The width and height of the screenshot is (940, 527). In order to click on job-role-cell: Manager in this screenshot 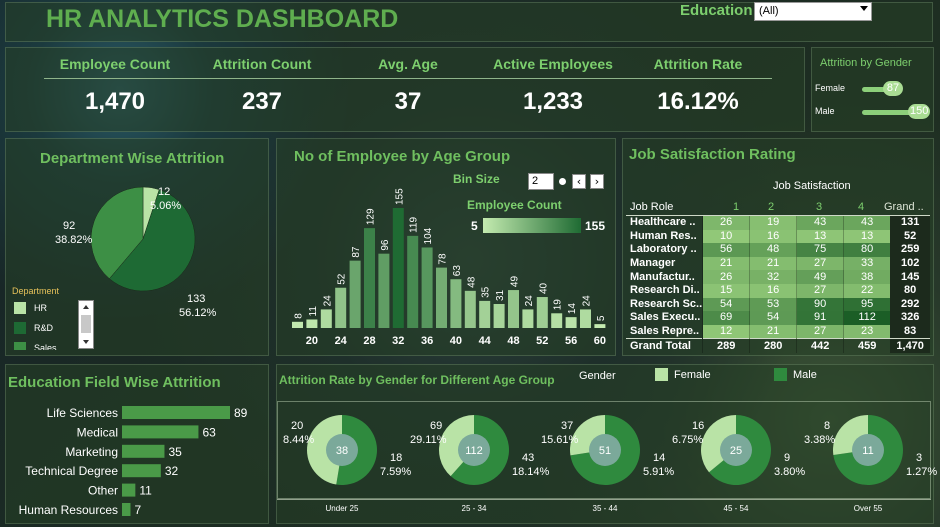, I will do `click(653, 263)`.